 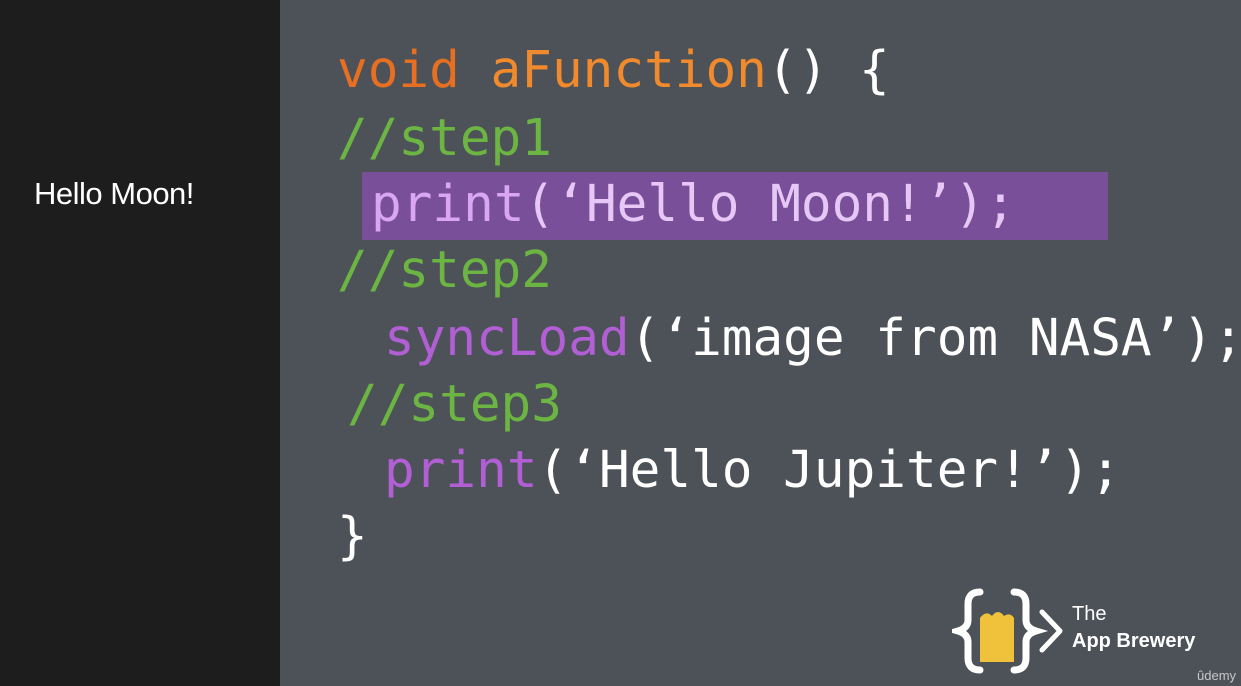 I want to click on comment-step3: //step3, so click(x=454, y=404).